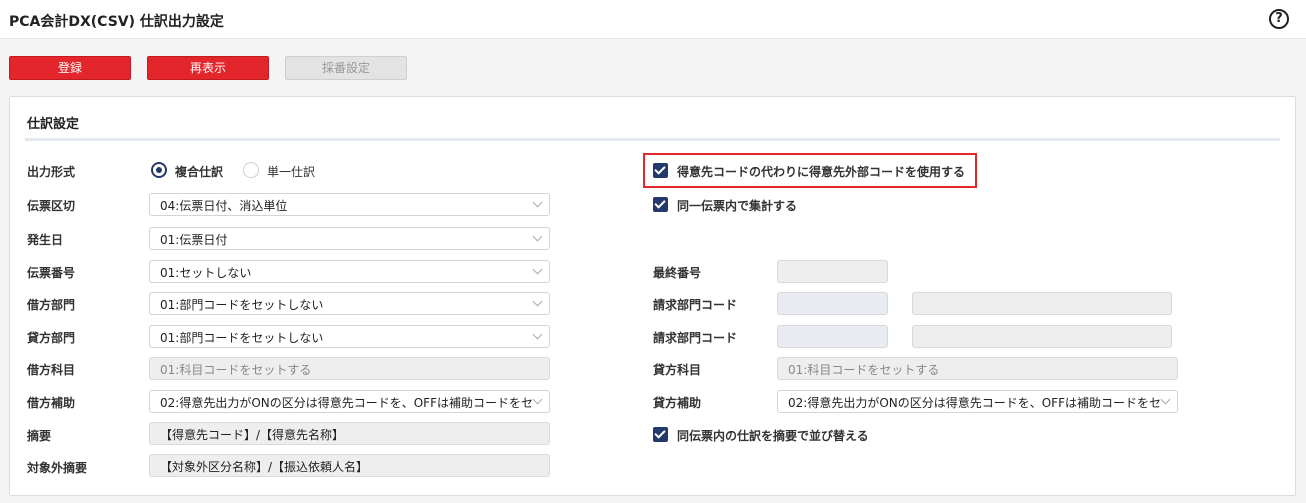  I want to click on billing-dept-label-1: 請求部門コード, so click(695, 305).